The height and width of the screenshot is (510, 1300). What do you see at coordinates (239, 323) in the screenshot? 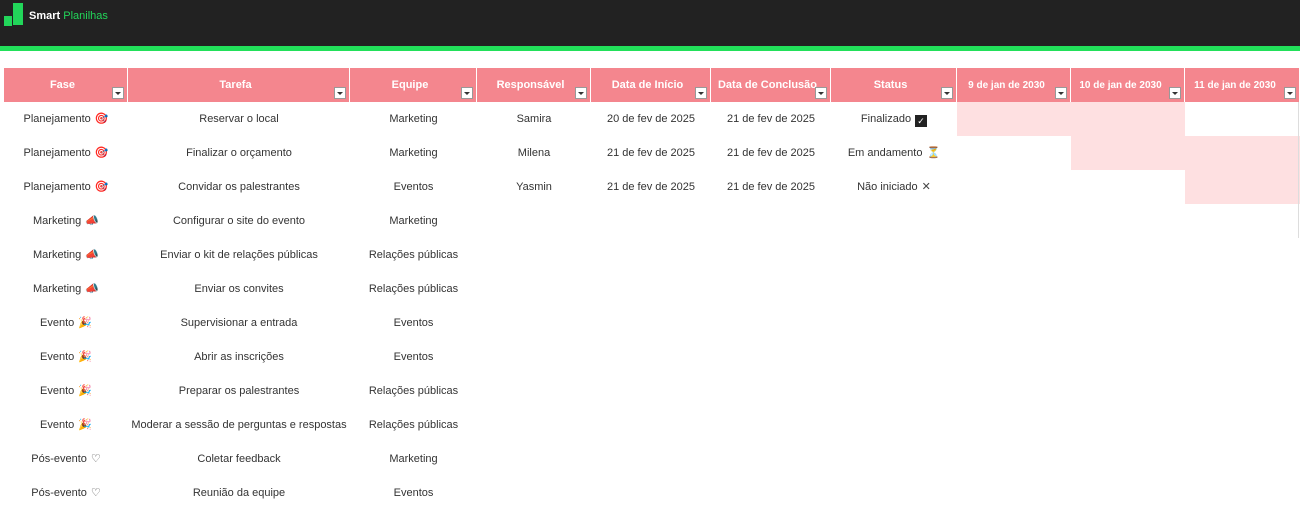
I see `cell-tarefa: Supervisionar a entrada` at bounding box center [239, 323].